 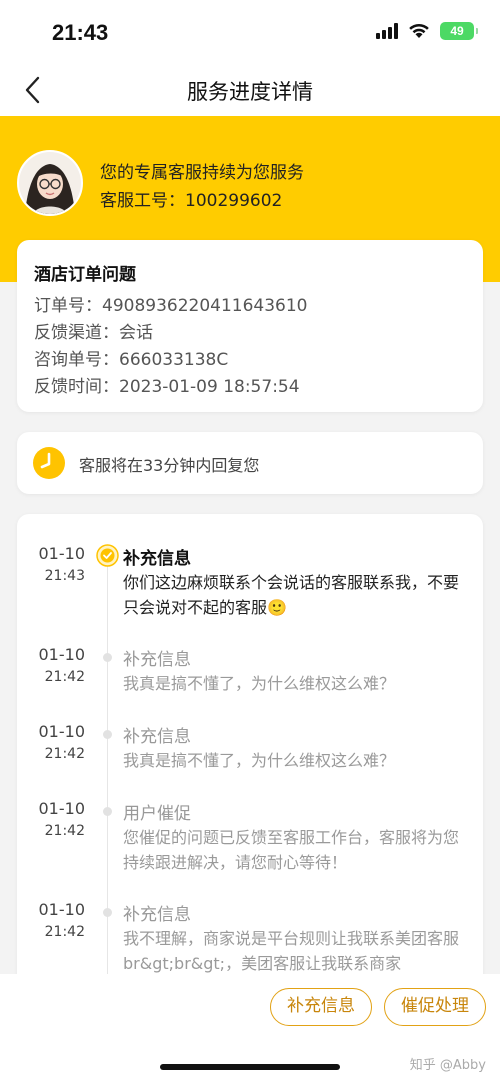 I want to click on feedback-channel-row: 反馈渠道：会话, so click(x=93, y=330).